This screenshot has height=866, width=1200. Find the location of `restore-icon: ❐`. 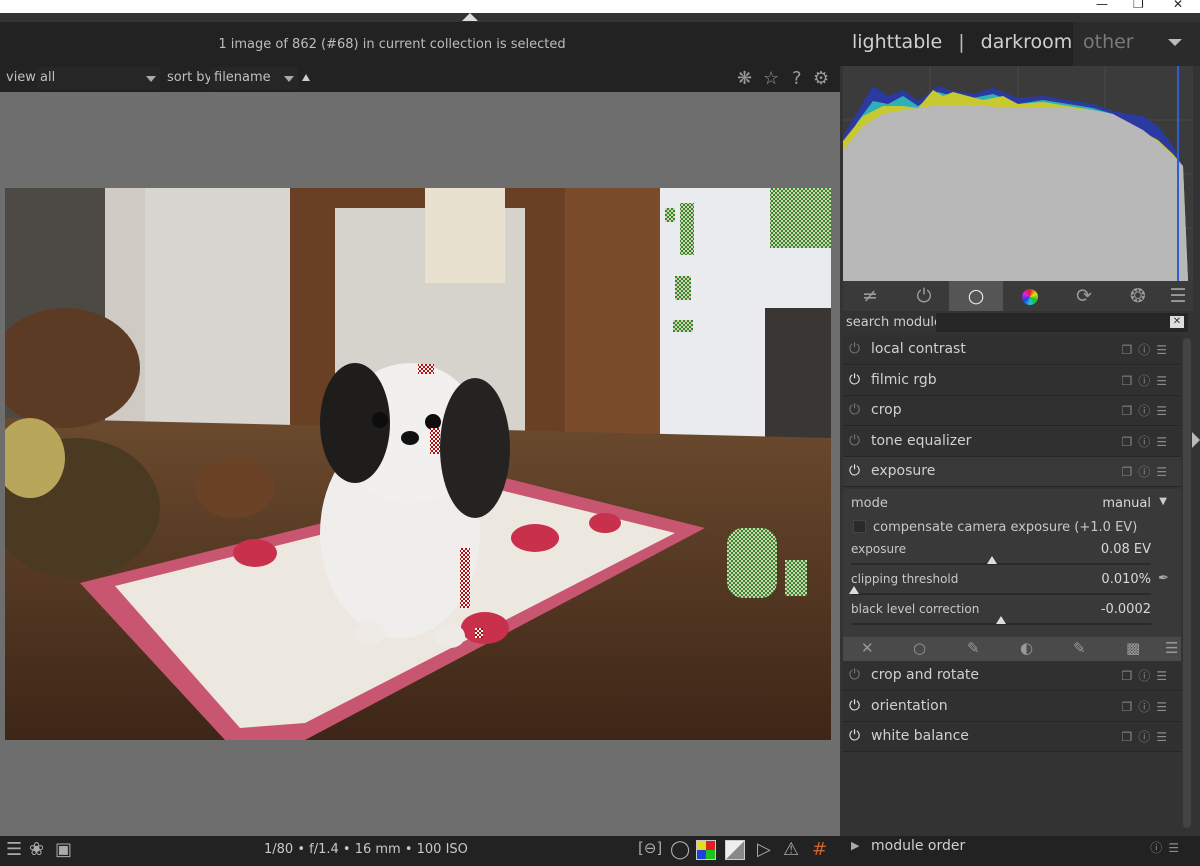

restore-icon: ❐ is located at coordinates (1138, 5).